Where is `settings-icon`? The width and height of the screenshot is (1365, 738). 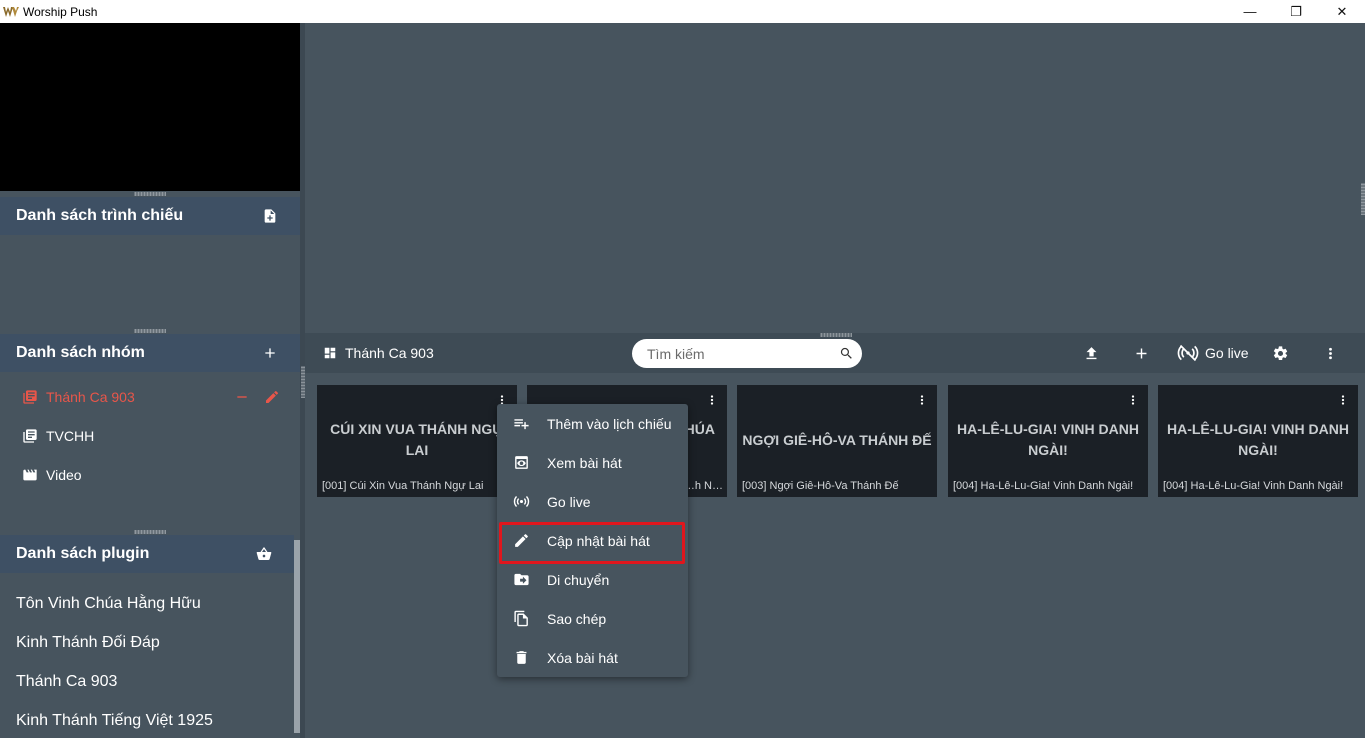 settings-icon is located at coordinates (1280, 353).